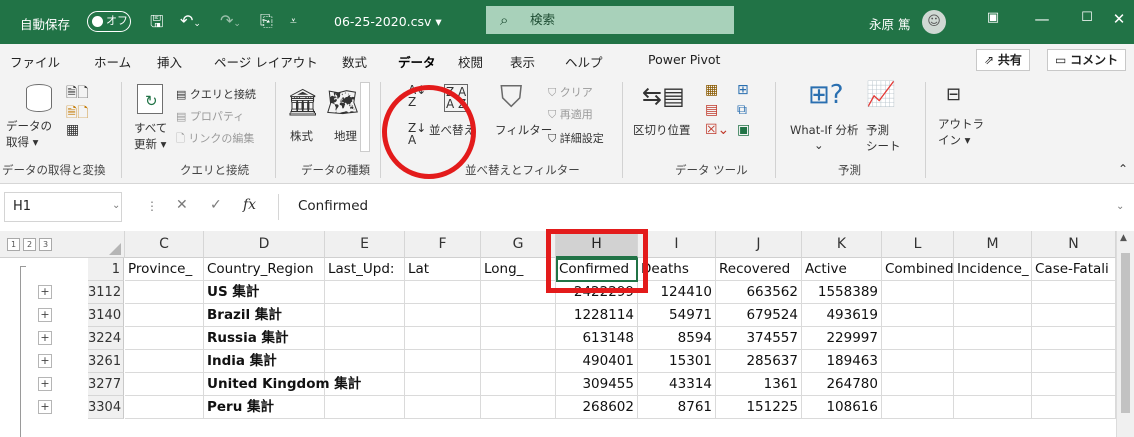  Describe the element at coordinates (249, 205) in the screenshot. I see `insert-function-icon: fx` at that location.